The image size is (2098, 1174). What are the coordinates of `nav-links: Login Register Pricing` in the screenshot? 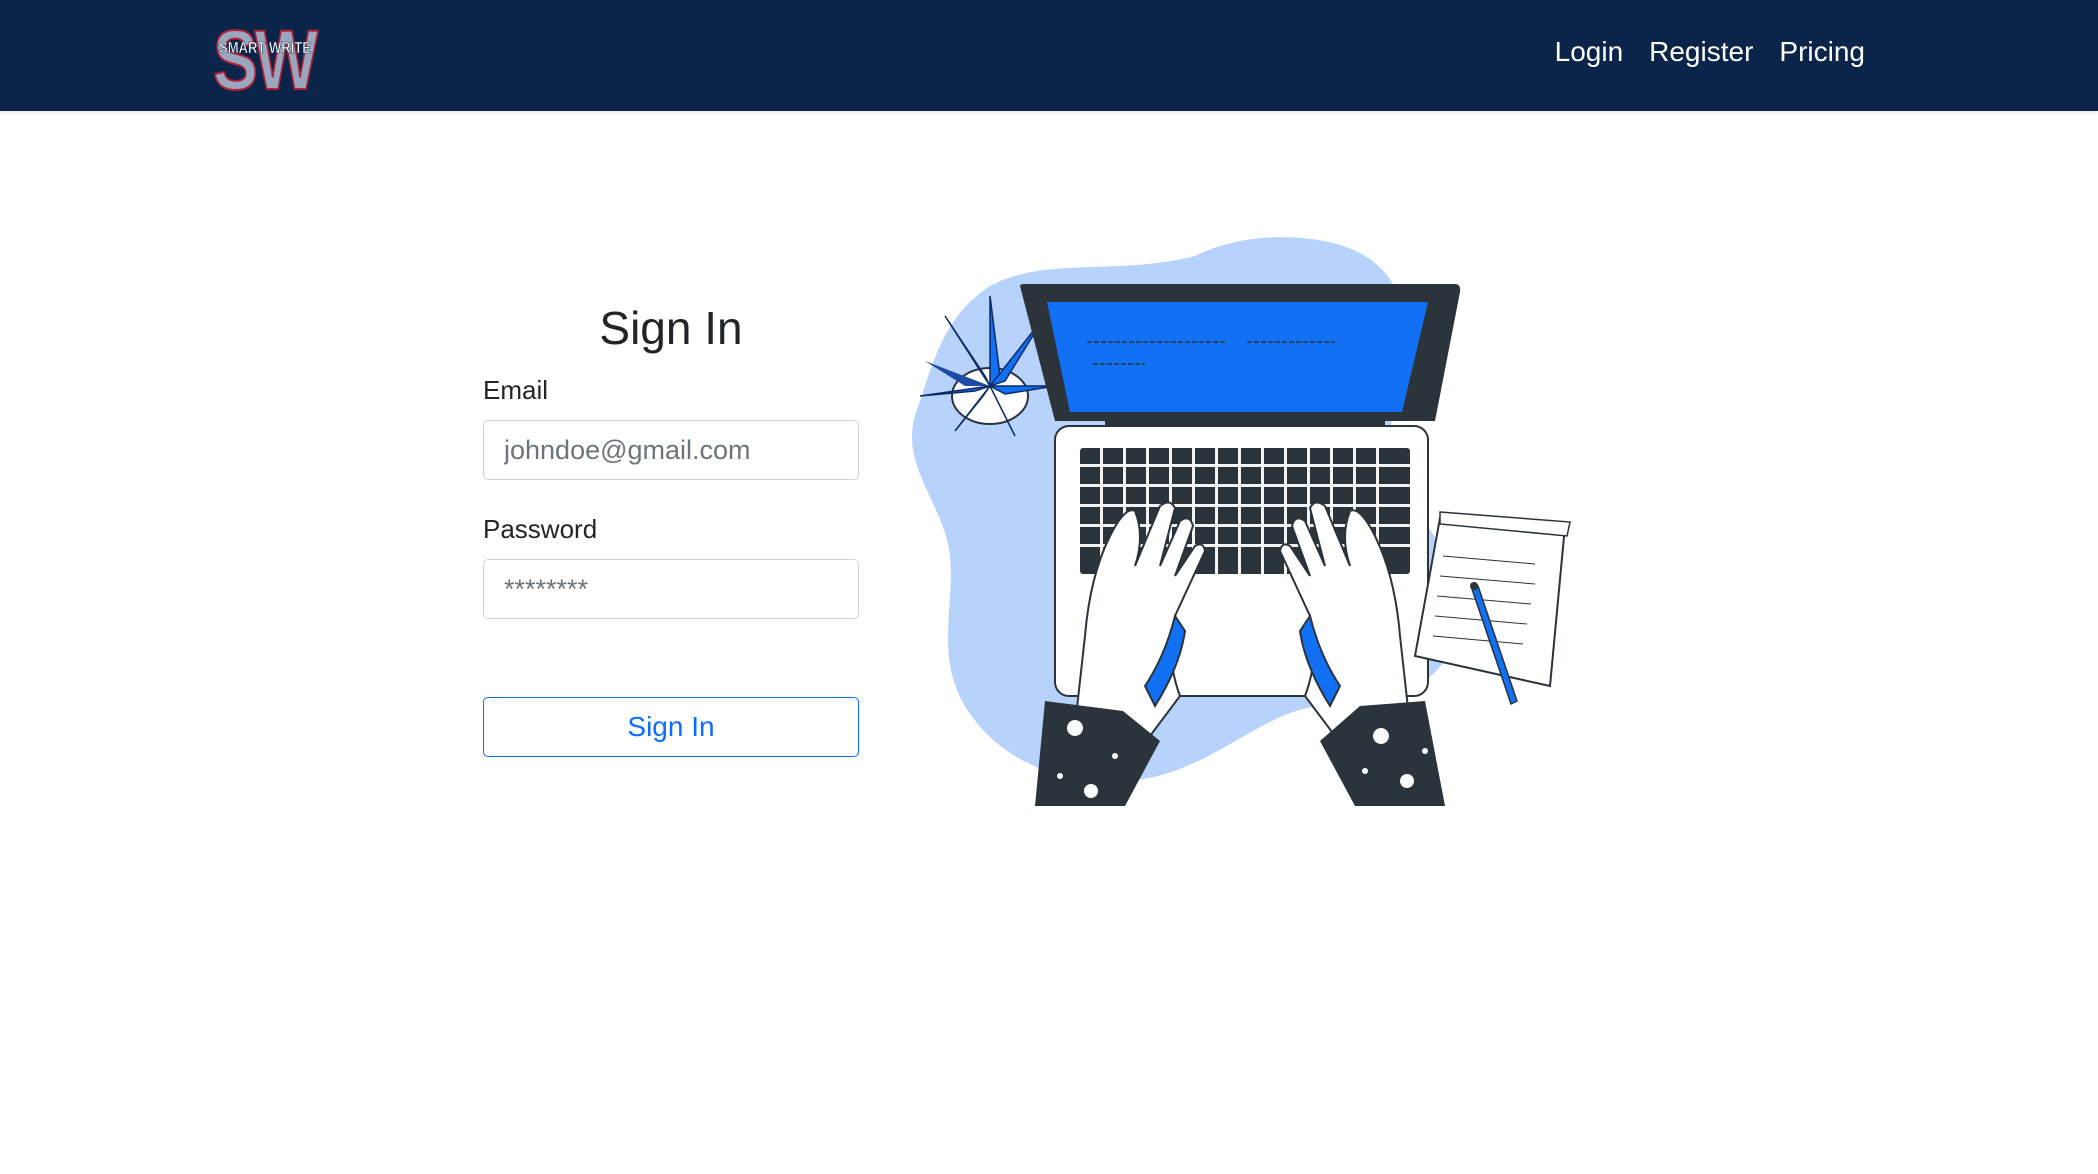 It's located at (1710, 52).